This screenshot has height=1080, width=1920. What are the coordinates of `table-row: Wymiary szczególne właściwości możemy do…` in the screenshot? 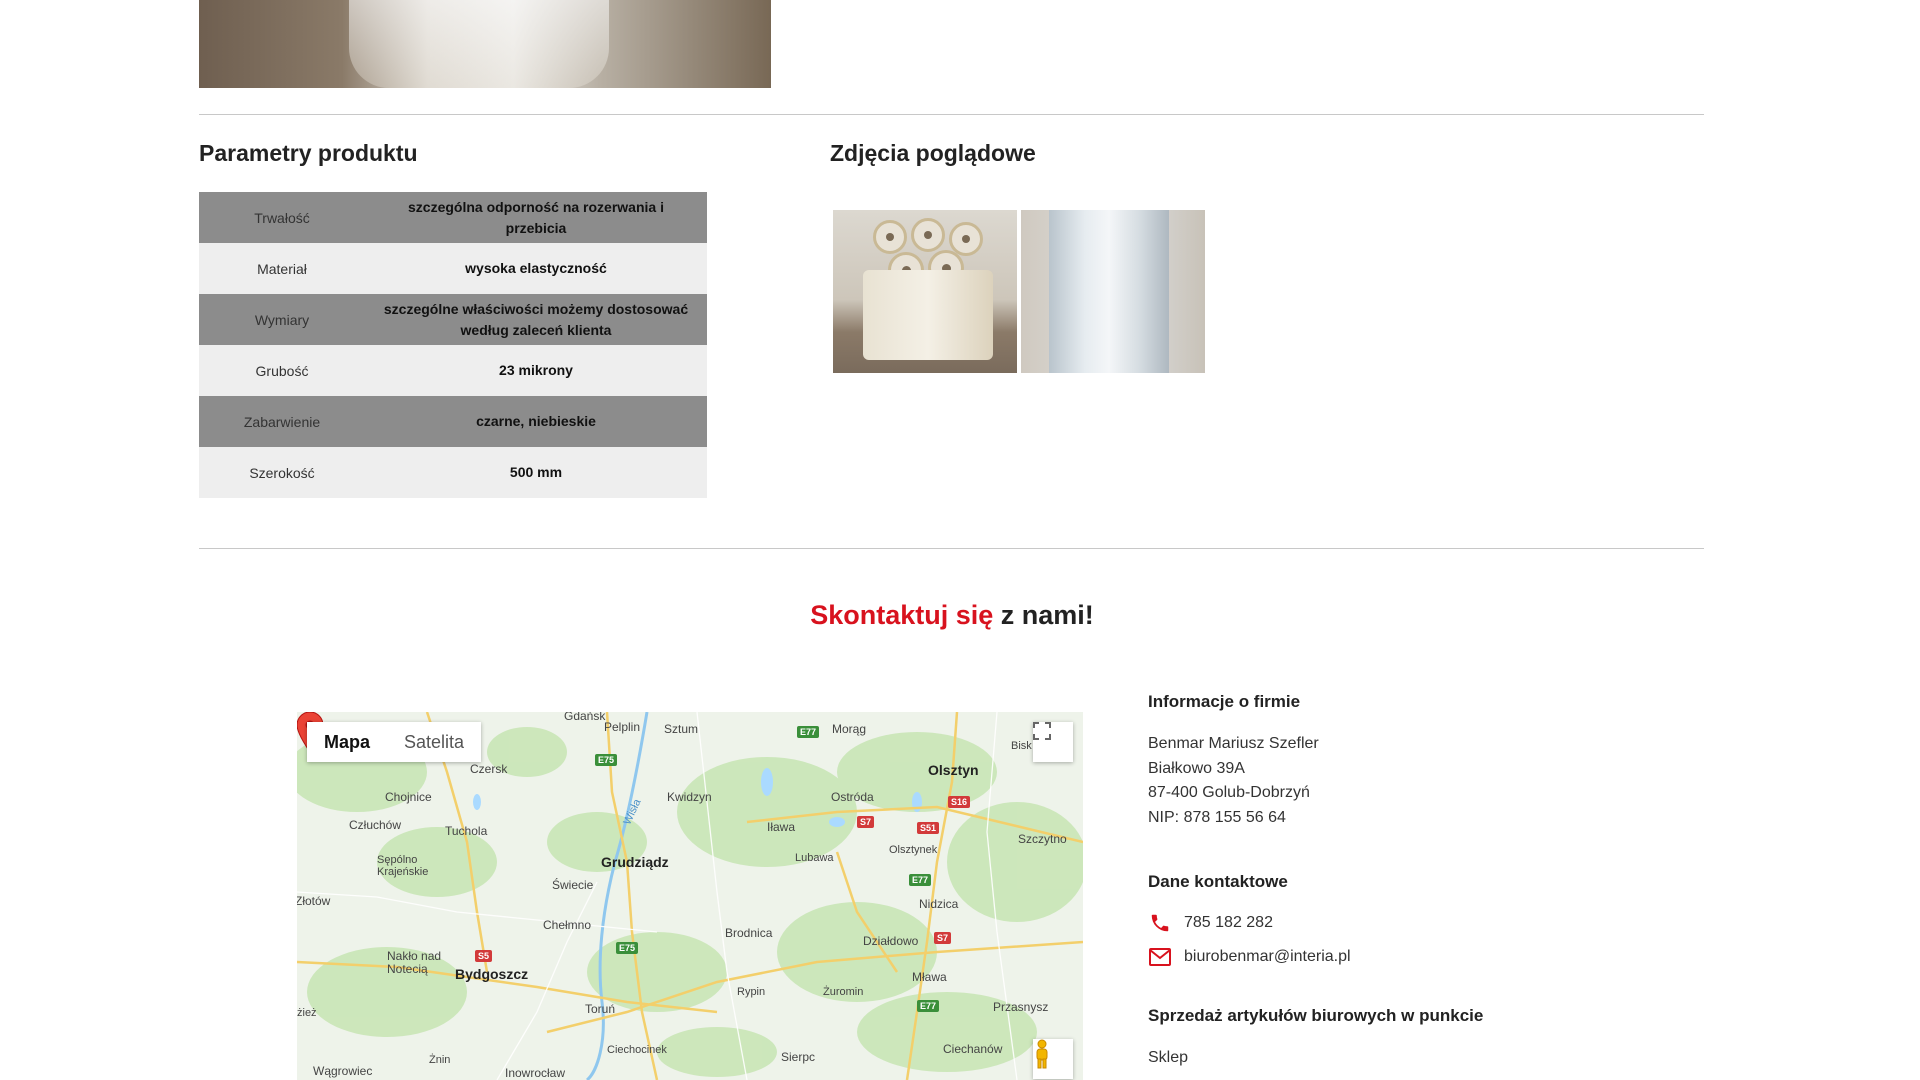 It's located at (453, 319).